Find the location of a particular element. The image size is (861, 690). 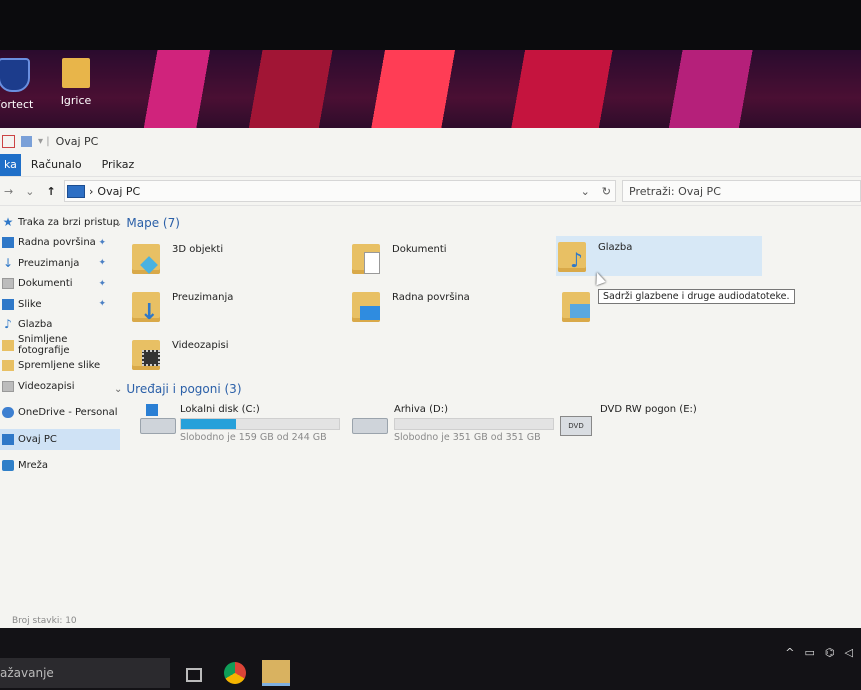

sidebar-item-desktop: Radna površina ✦ is located at coordinates (60, 243).